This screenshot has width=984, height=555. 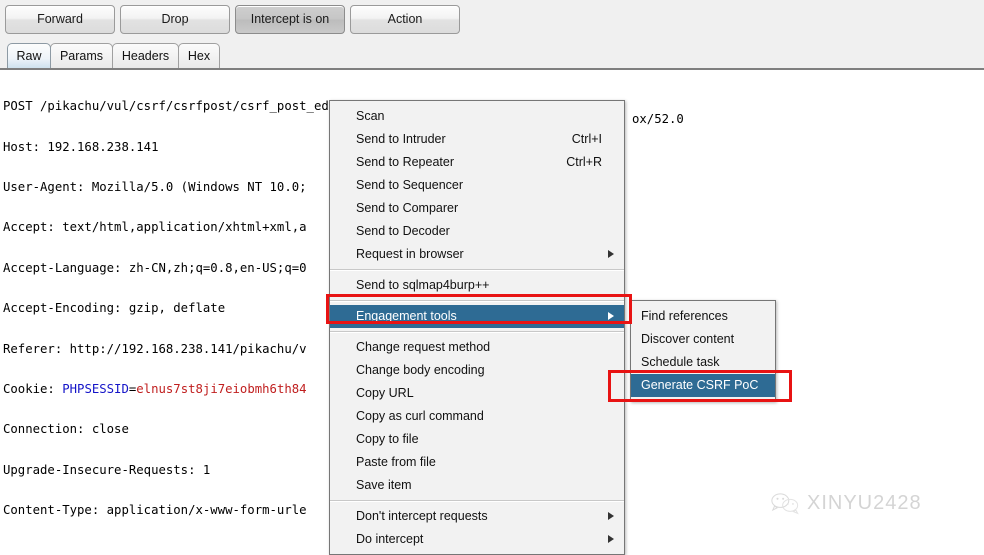 What do you see at coordinates (422, 516) in the screenshot?
I see `menu-item-label: Don't intercept requests` at bounding box center [422, 516].